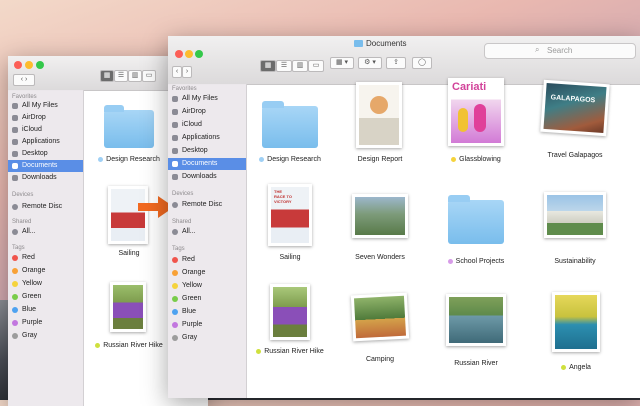  What do you see at coordinates (476, 229) in the screenshot?
I see `file-item: School Projects` at bounding box center [476, 229].